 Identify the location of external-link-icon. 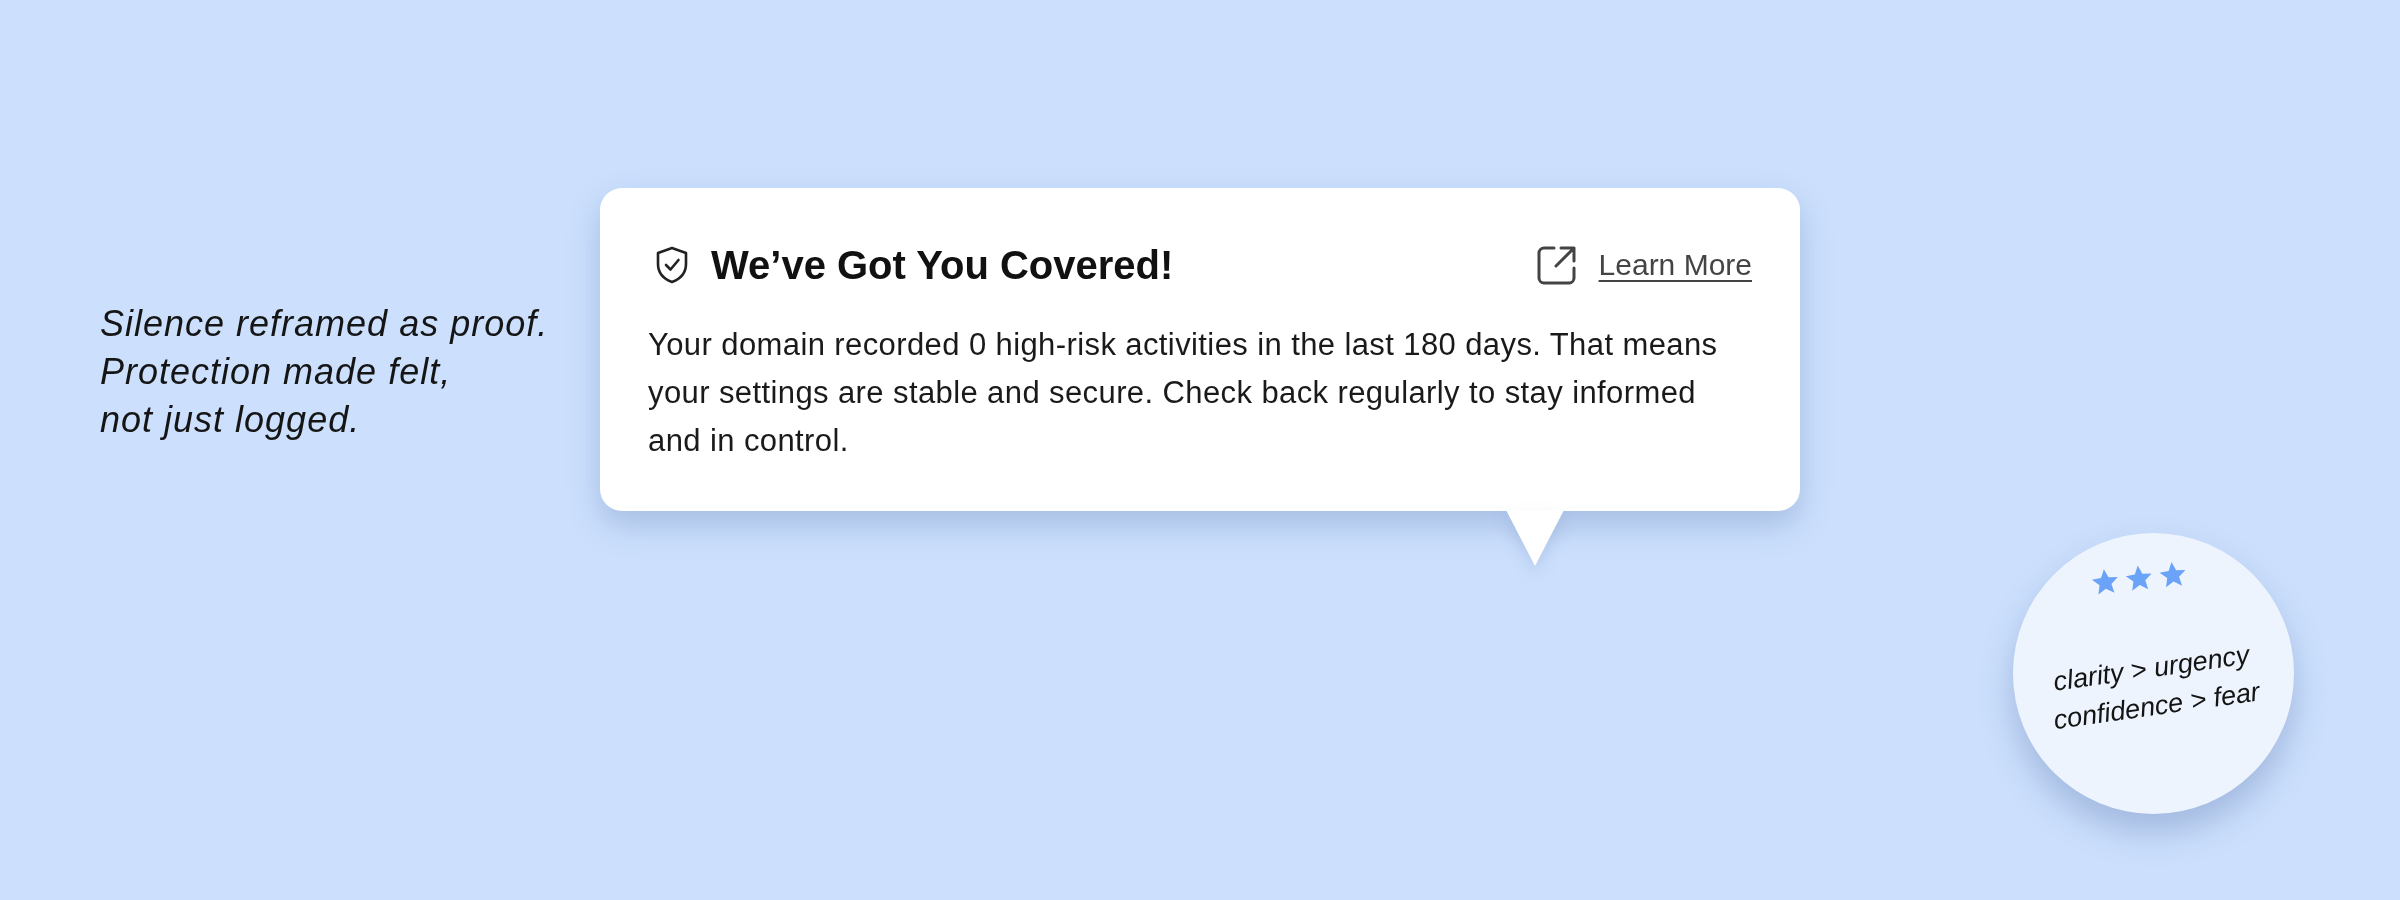
(1556, 265).